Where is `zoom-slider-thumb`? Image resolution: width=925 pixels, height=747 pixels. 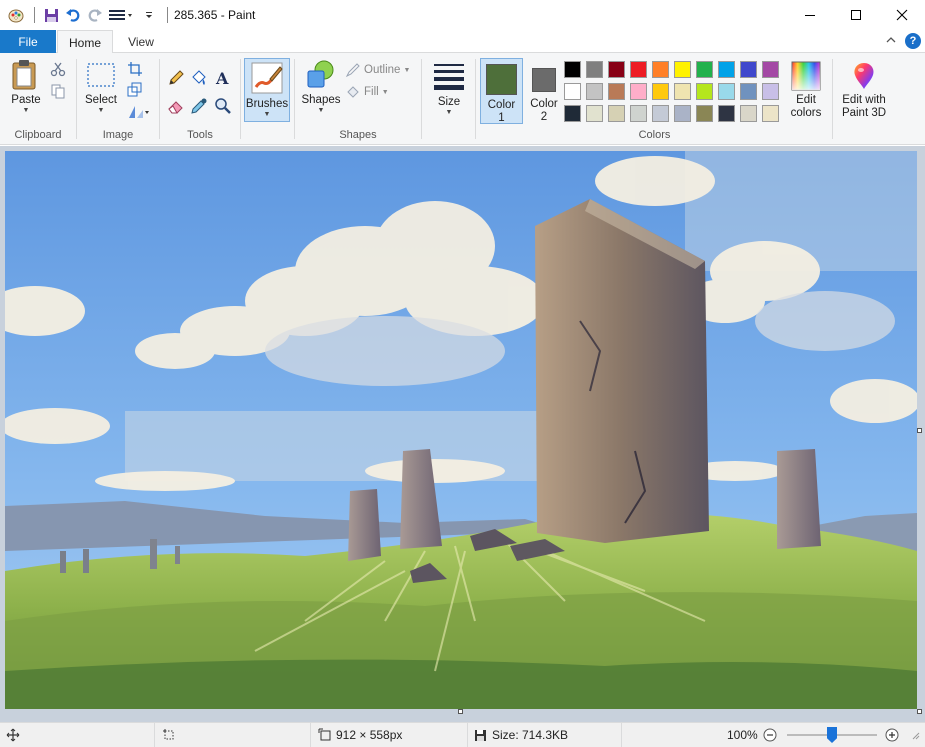
zoom-slider-thumb is located at coordinates (832, 735).